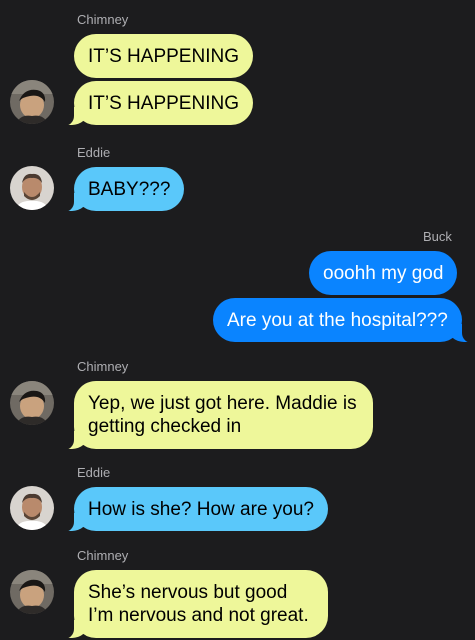  What do you see at coordinates (188, 592) in the screenshot?
I see `message-text-line: She’s nervous but good` at bounding box center [188, 592].